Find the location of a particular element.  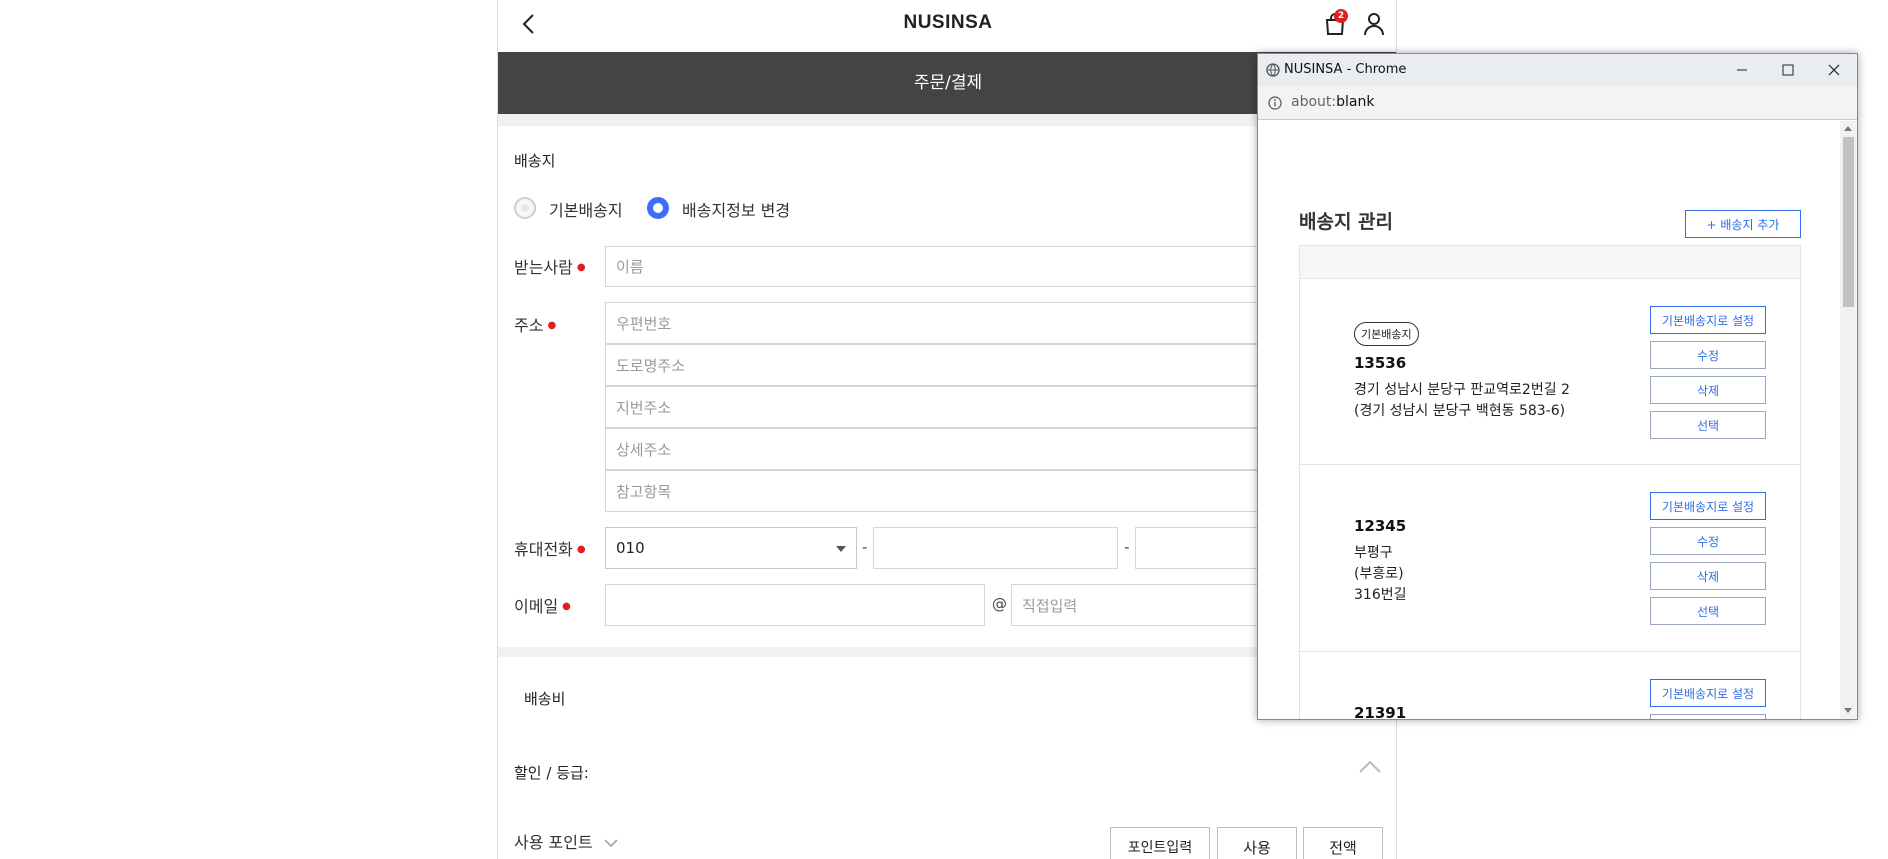

brand-logo: NUSINSA is located at coordinates (947, 23).